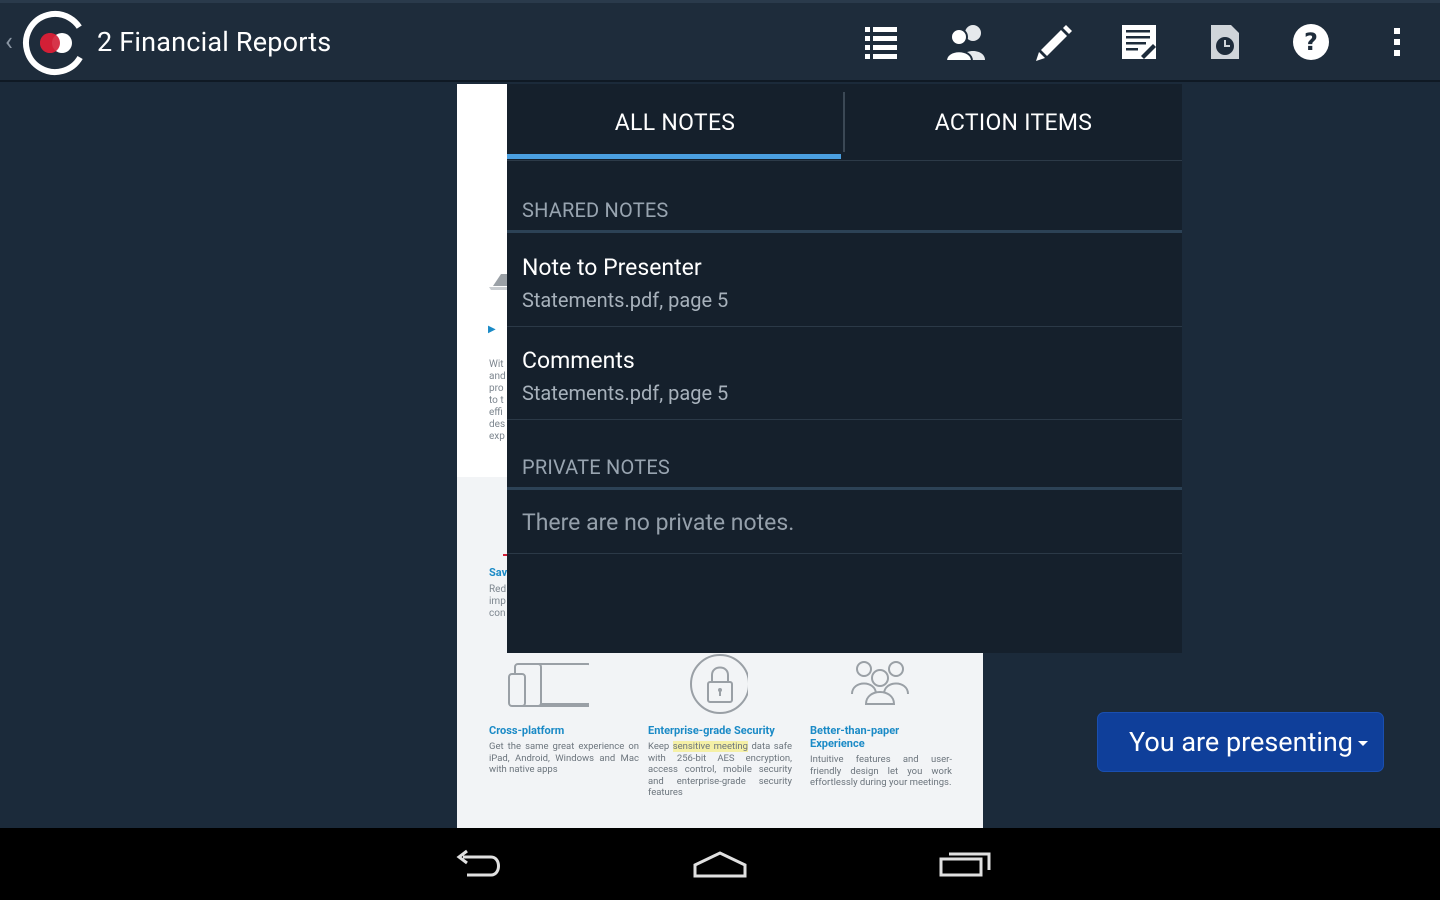 The image size is (1440, 900). Describe the element at coordinates (214, 42) in the screenshot. I see `document-title: 2 Financial Reports` at that location.